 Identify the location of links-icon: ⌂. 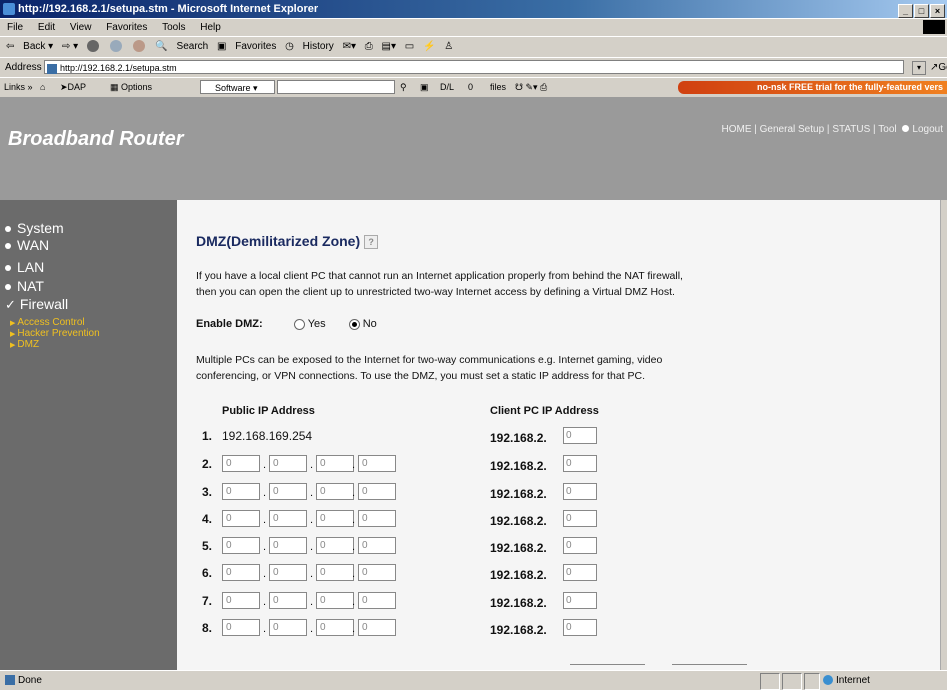
(42, 87).